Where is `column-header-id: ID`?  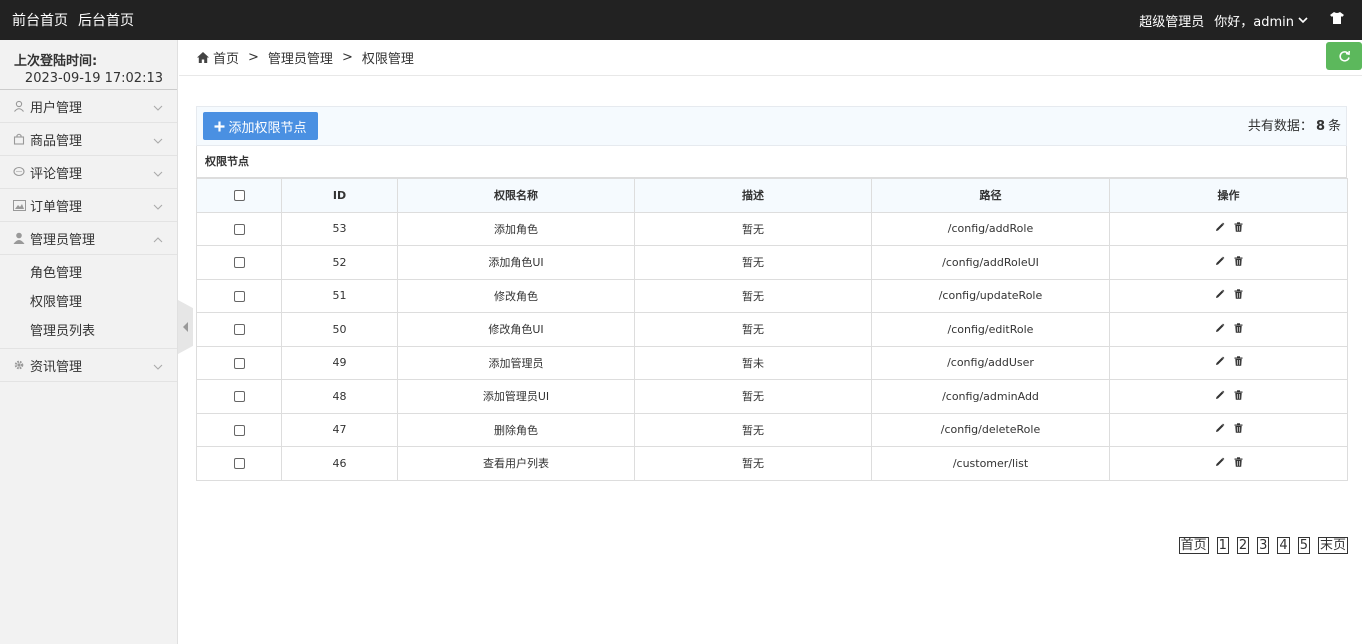
column-header-id: ID is located at coordinates (339, 195).